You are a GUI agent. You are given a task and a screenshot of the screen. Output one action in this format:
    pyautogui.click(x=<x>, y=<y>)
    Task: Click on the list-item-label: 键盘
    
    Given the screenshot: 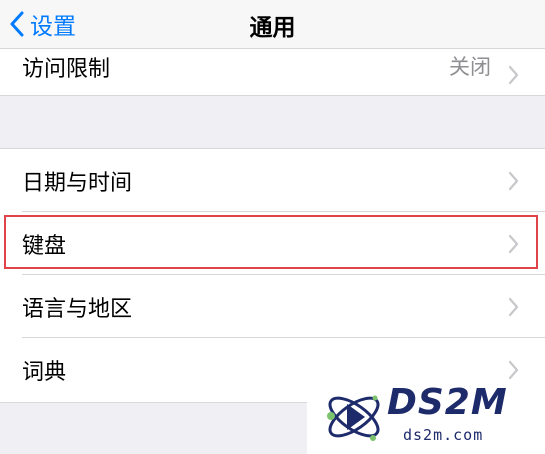 What is the action you would take?
    pyautogui.click(x=44, y=246)
    